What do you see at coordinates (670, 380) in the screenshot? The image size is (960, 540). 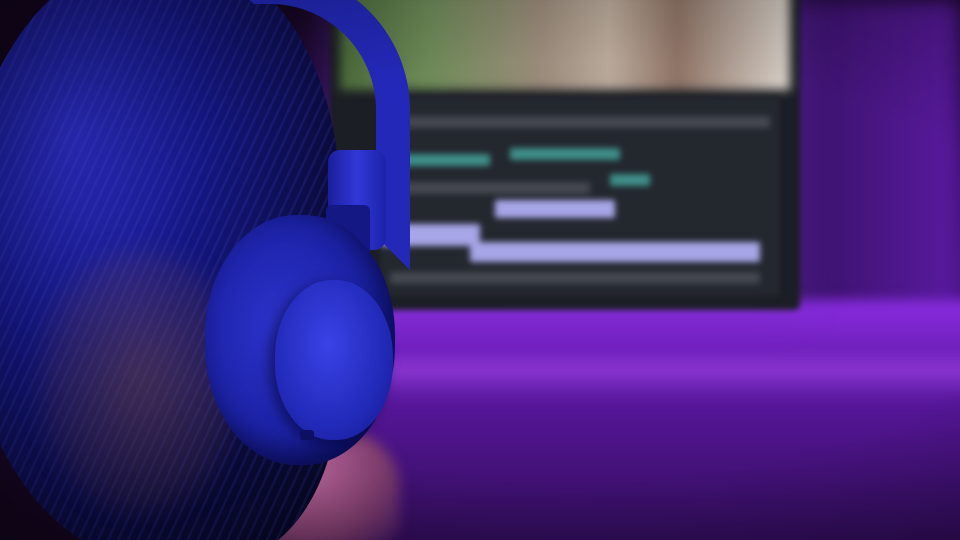 I see `desk-edge-highlight` at bounding box center [670, 380].